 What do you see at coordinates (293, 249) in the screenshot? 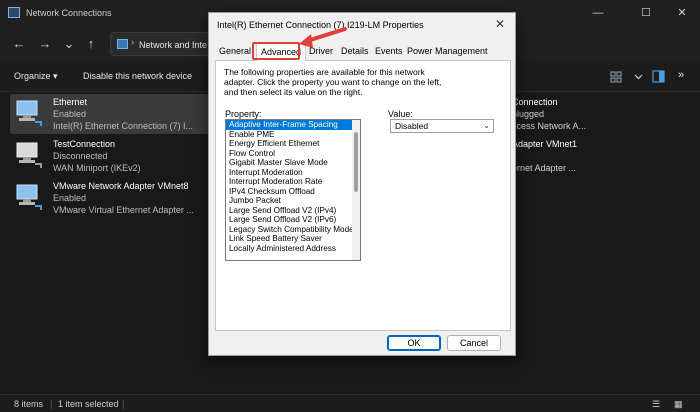
I see `property-item: Locally Administered Address` at bounding box center [293, 249].